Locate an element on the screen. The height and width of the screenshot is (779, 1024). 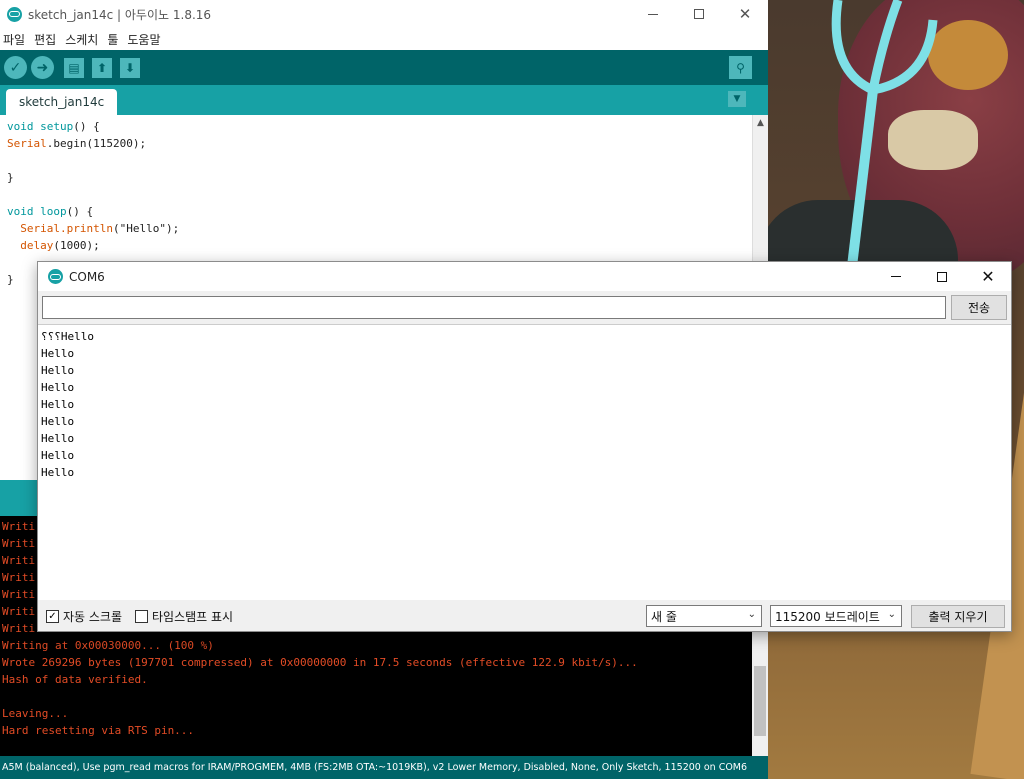
console-line: Writing at 0x00030000... (100 %) is located at coordinates (108, 645).